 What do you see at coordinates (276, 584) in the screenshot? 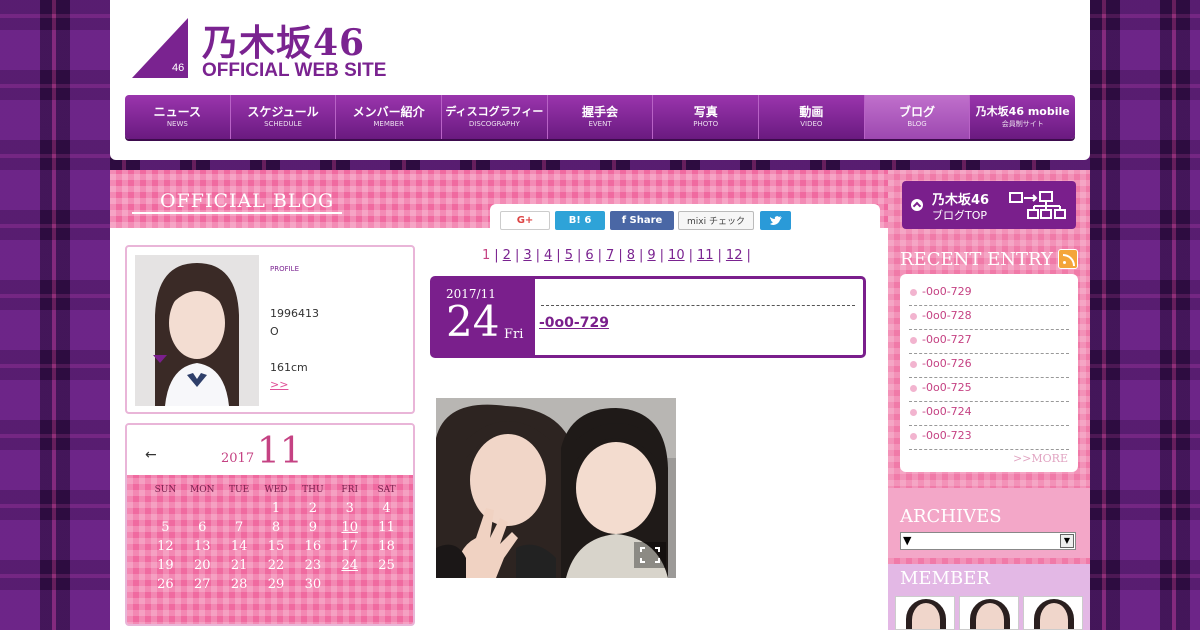
I see `calendar-day: 29` at bounding box center [276, 584].